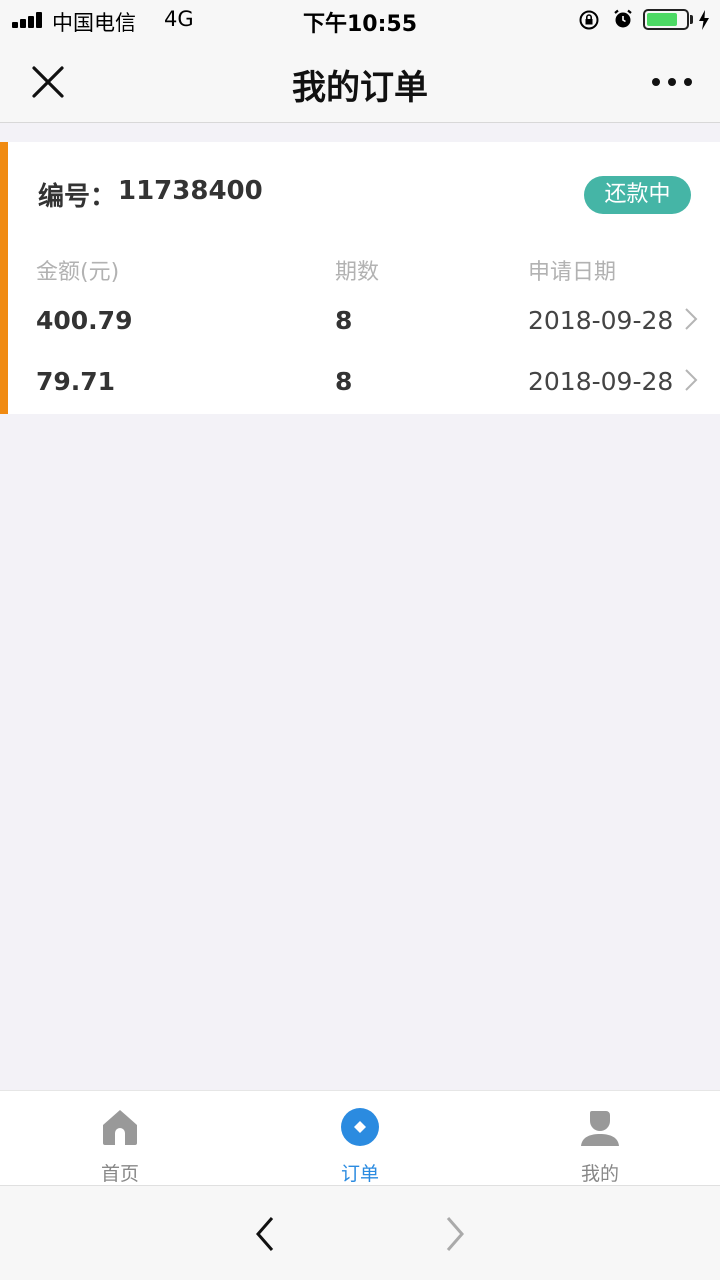 This screenshot has height=1280, width=720. What do you see at coordinates (364, 322) in the screenshot?
I see `order-row: 400.79 8 2018-09-28` at bounding box center [364, 322].